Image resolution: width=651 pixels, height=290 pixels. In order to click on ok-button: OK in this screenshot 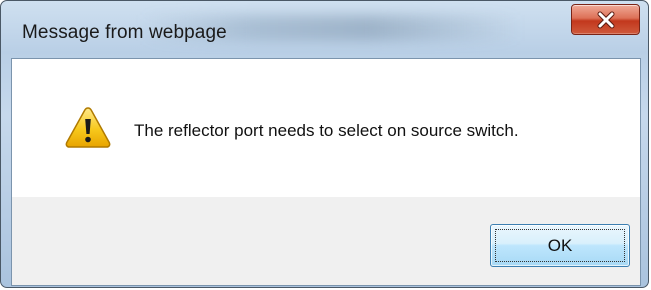, I will do `click(560, 245)`.